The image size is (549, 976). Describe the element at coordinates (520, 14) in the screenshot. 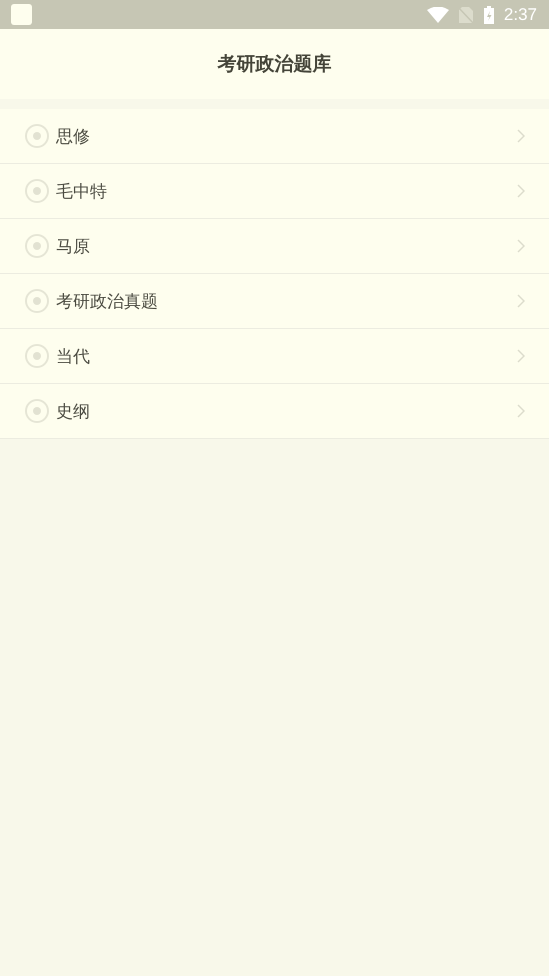

I see `clock-time: 2:37` at that location.